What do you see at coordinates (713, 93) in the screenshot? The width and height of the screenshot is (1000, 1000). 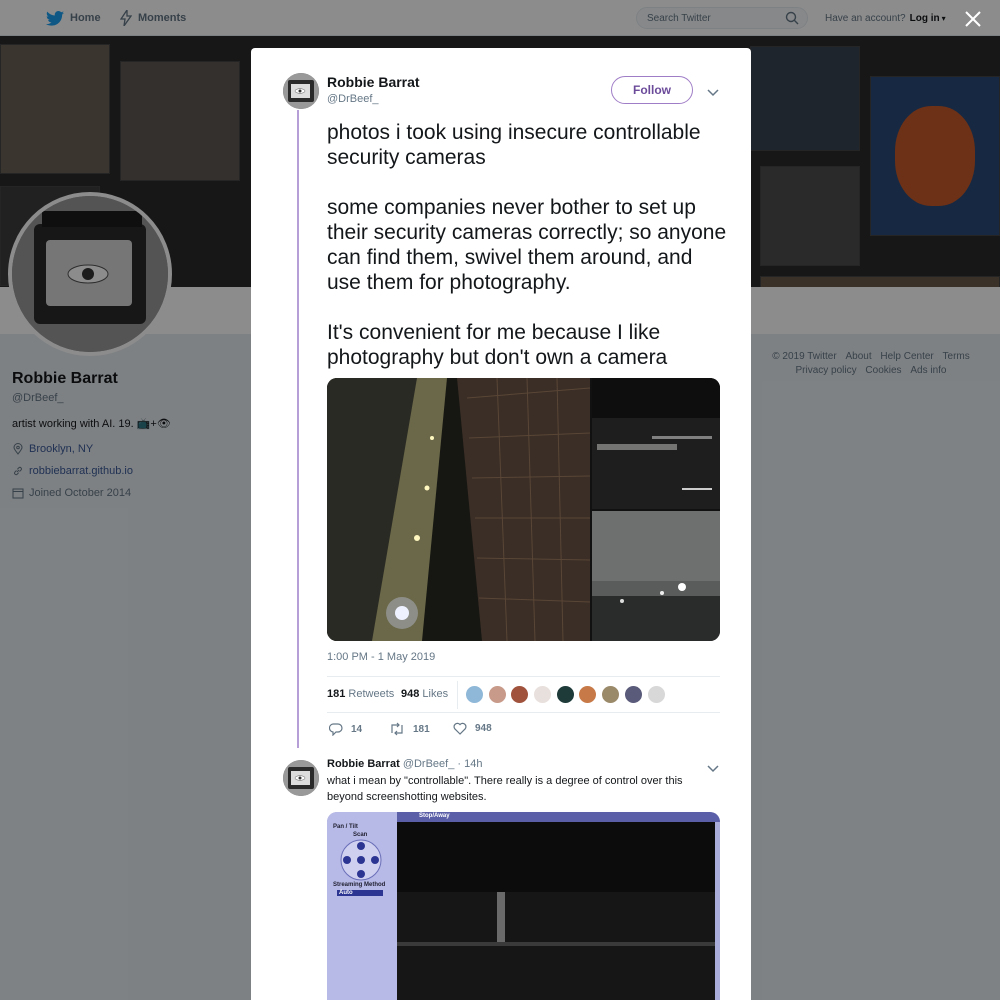 I see `chevron-down-icon` at bounding box center [713, 93].